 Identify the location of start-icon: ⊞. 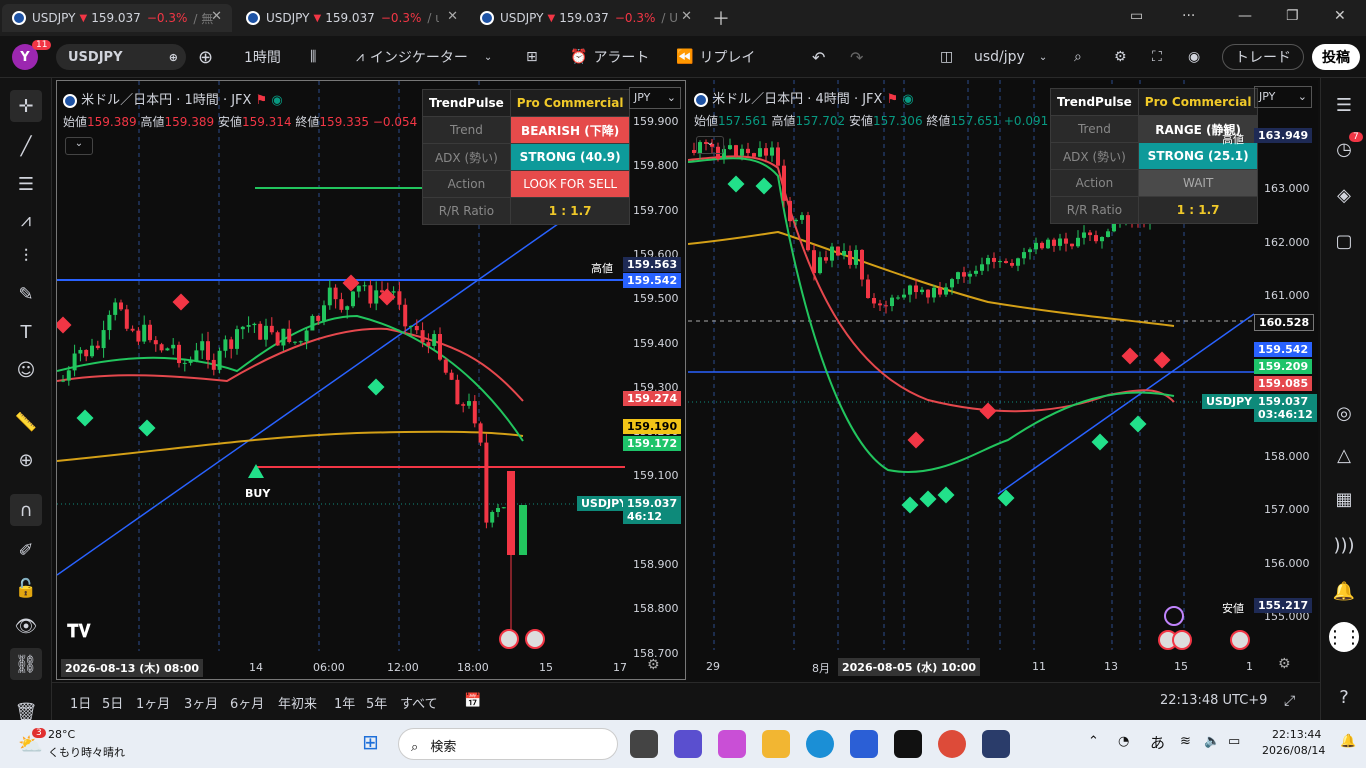
(375, 743).